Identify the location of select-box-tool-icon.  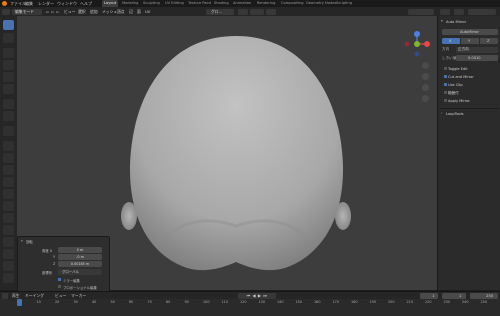
(8, 25).